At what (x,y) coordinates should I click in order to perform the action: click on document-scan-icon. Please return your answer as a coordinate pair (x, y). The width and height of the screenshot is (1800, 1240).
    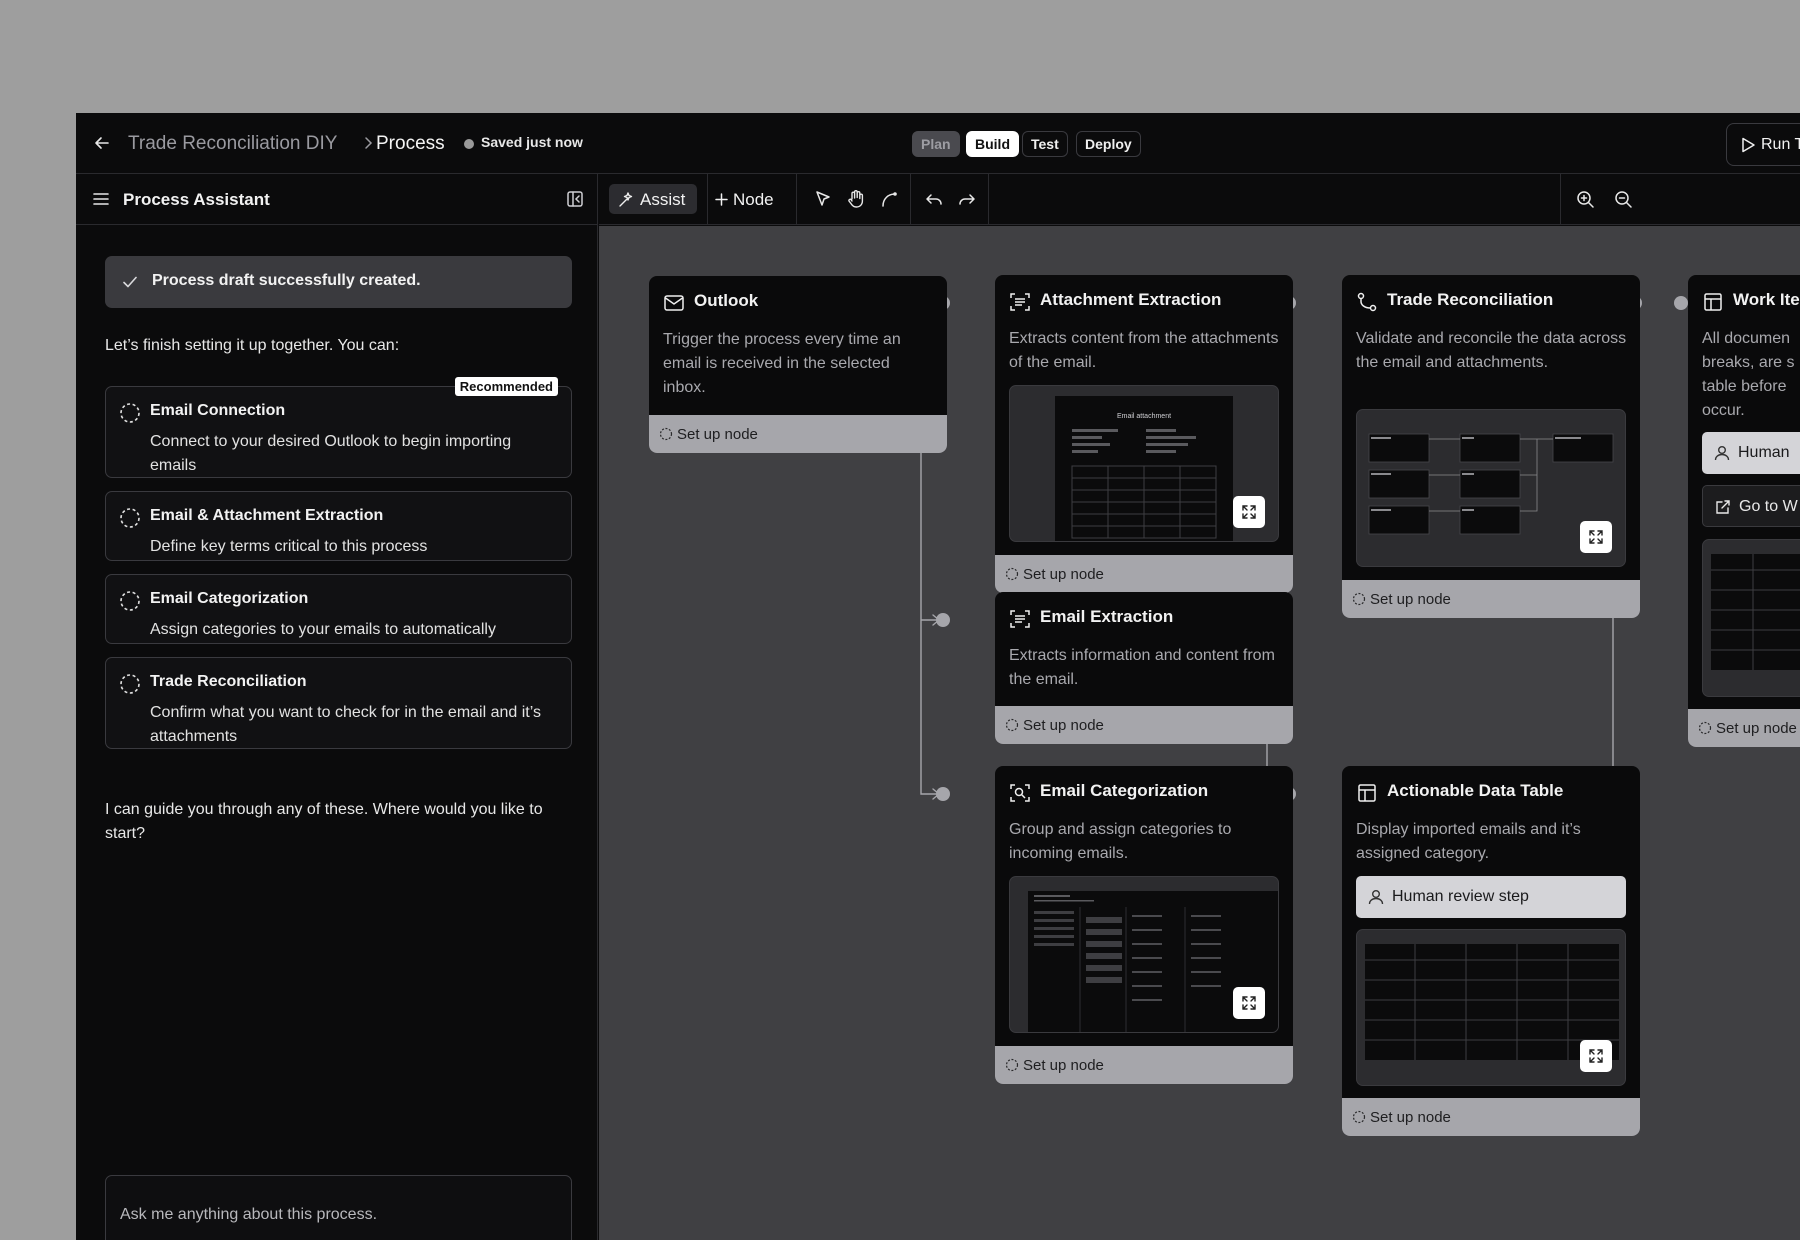
    Looking at the image, I should click on (1020, 619).